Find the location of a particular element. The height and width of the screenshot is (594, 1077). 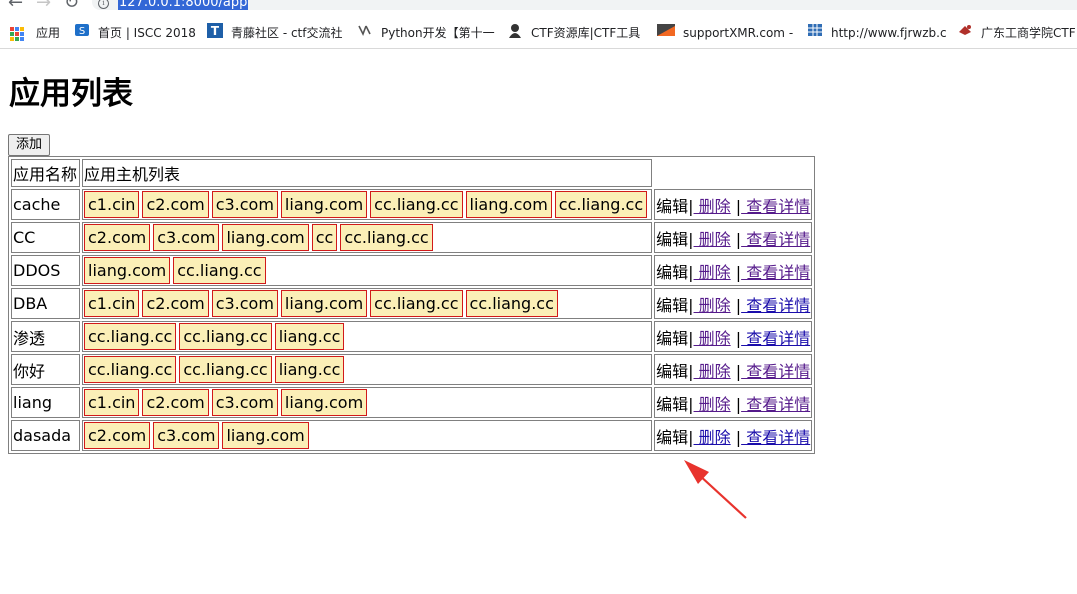

reload-icon: ↻ is located at coordinates (71, 6).